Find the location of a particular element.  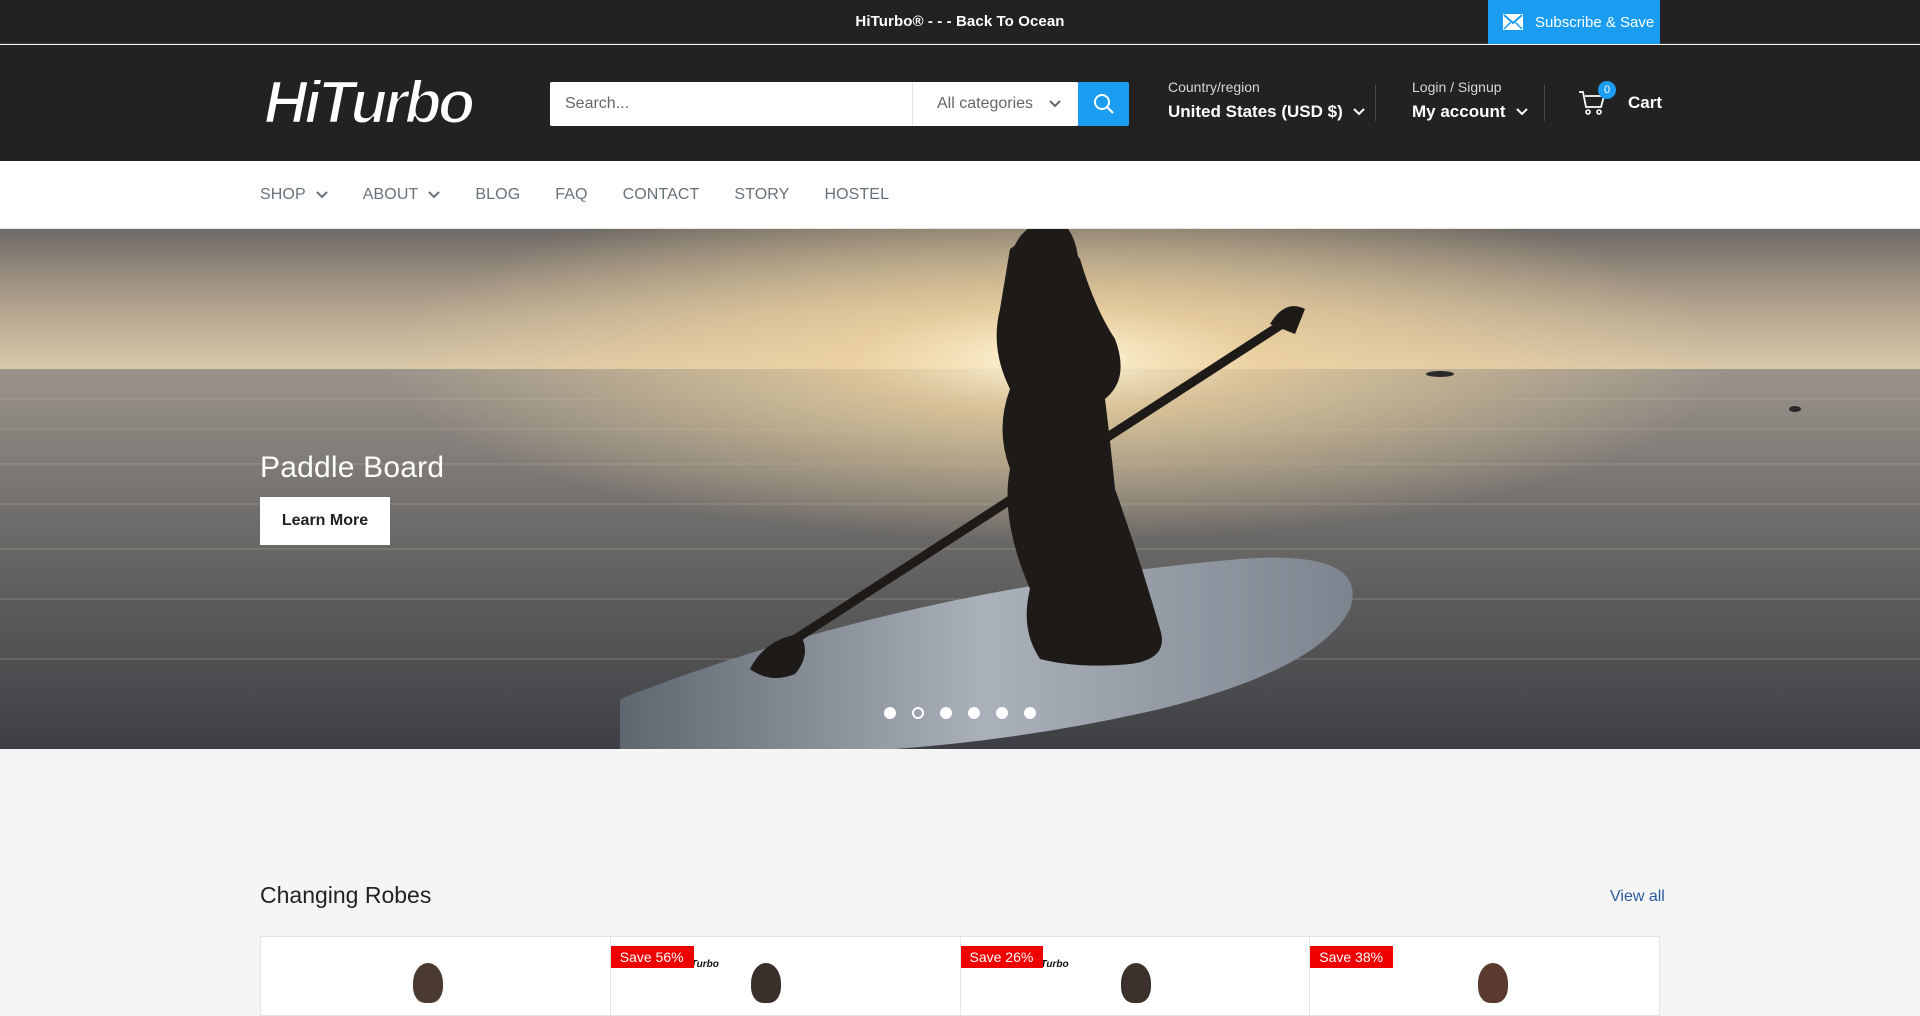

search-icon is located at coordinates (1103, 104).